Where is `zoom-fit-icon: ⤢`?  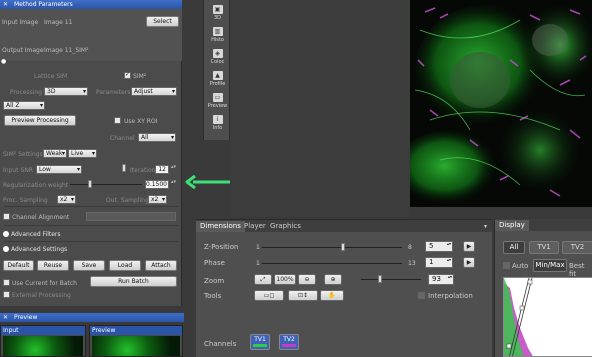 zoom-fit-icon: ⤢ is located at coordinates (263, 279).